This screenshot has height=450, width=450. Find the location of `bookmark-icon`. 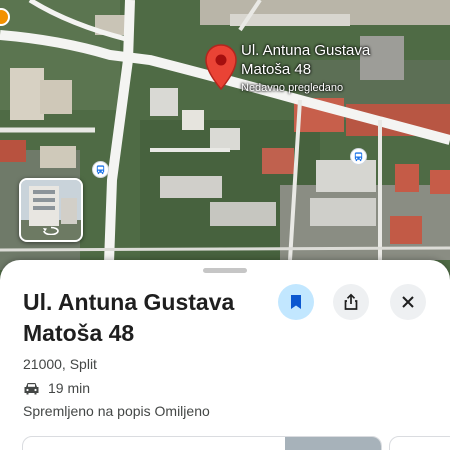

bookmark-icon is located at coordinates (296, 302).